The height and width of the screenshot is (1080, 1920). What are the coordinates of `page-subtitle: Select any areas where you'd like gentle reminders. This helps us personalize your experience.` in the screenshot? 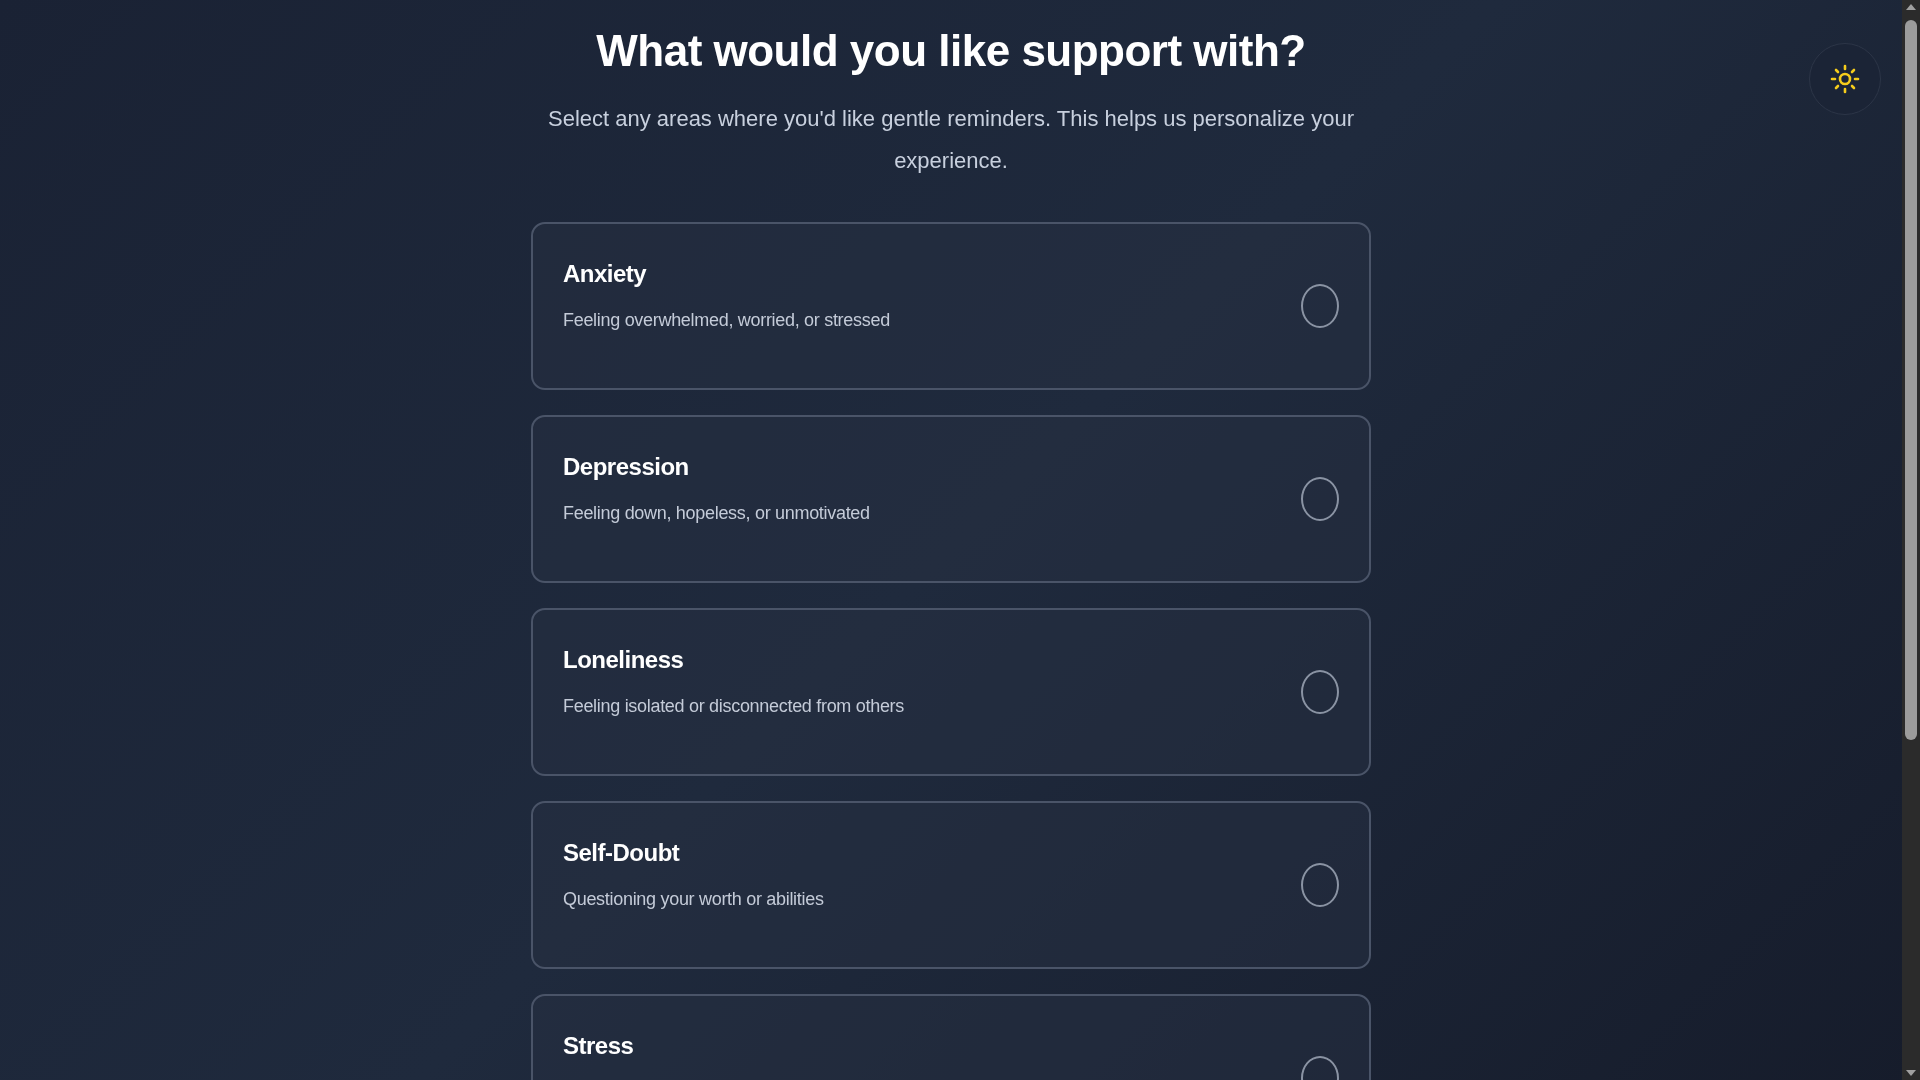 It's located at (951, 140).